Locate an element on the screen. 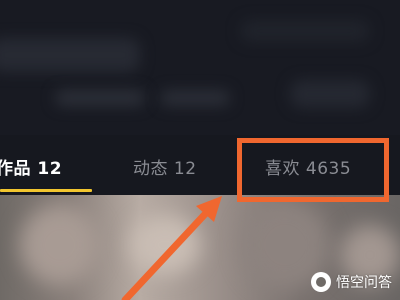 This screenshot has width=400, height=300. active-tab-indicator is located at coordinates (46, 190).